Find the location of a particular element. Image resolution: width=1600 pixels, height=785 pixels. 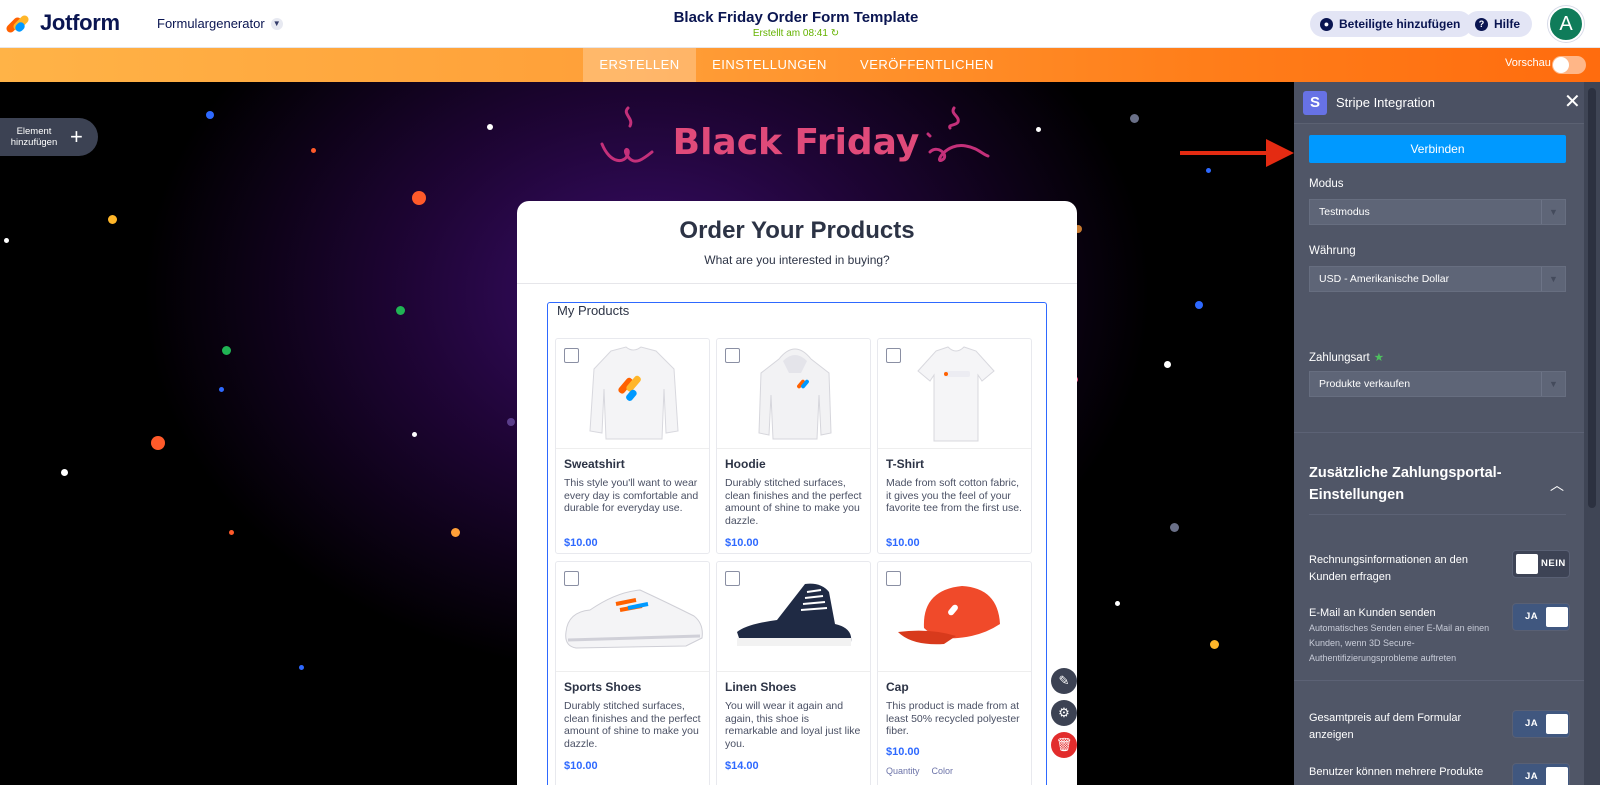

email-customer-toggle: JA is located at coordinates (1541, 617).